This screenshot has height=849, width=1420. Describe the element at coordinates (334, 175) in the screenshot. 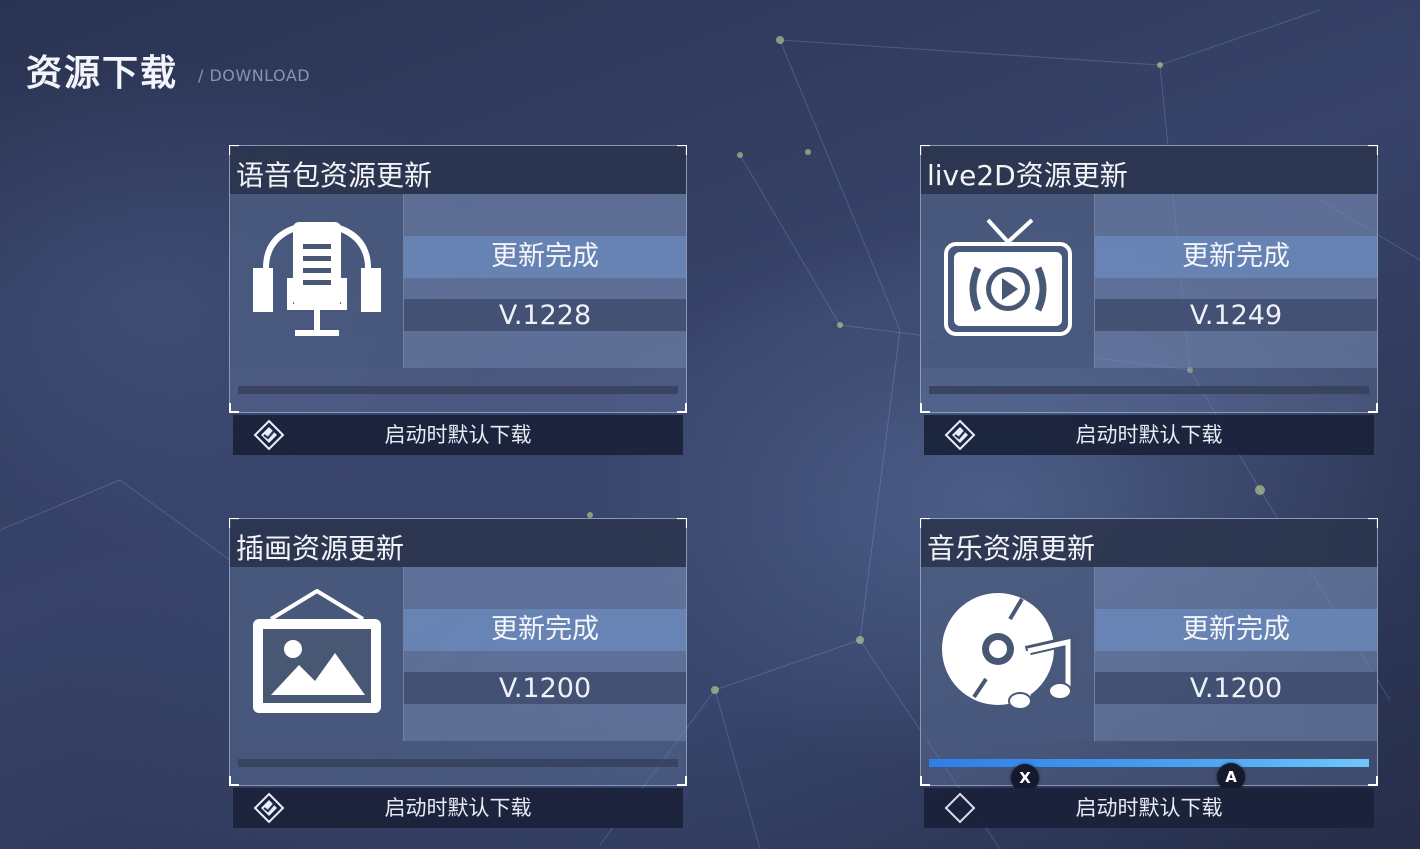

I see `card-title: 语音包资源更新` at that location.